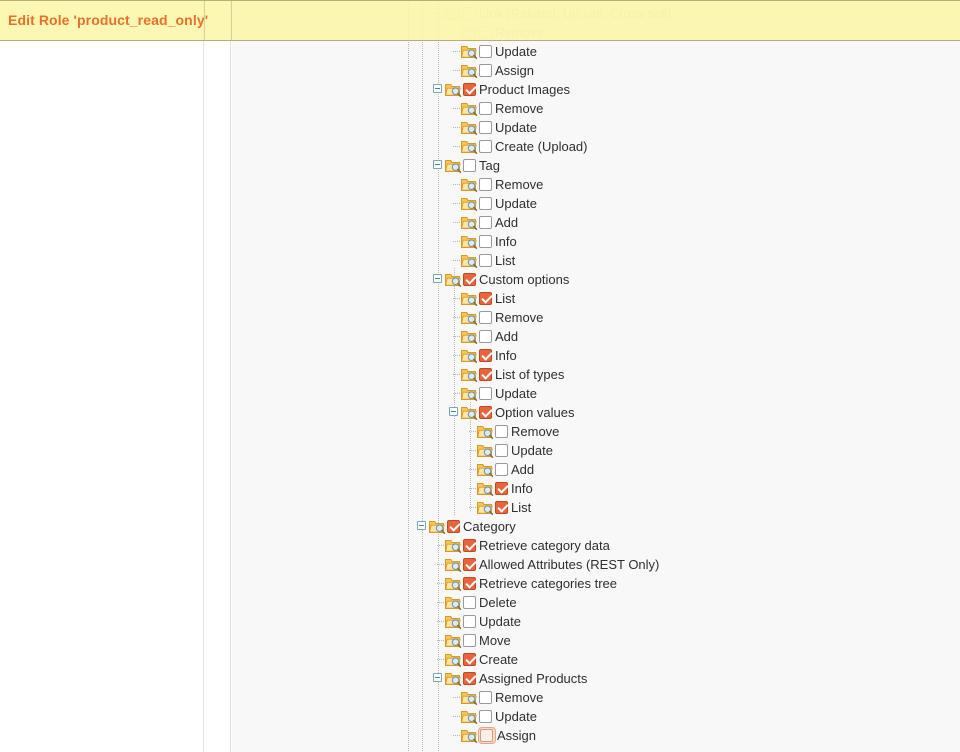  I want to click on tree-row: List of types, so click(596, 374).